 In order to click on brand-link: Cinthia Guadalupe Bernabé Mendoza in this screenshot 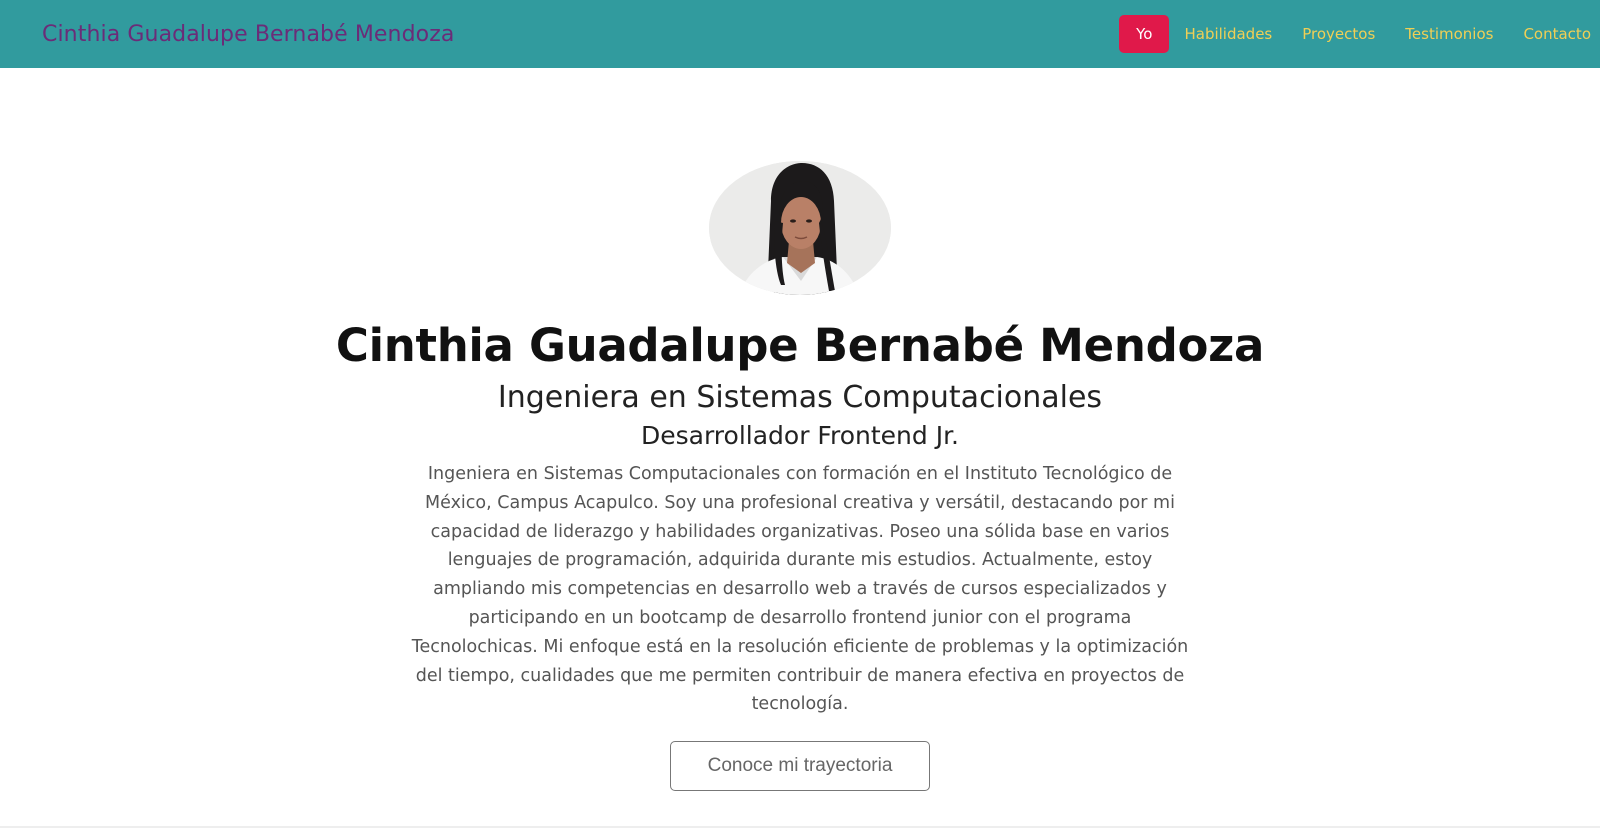, I will do `click(248, 34)`.